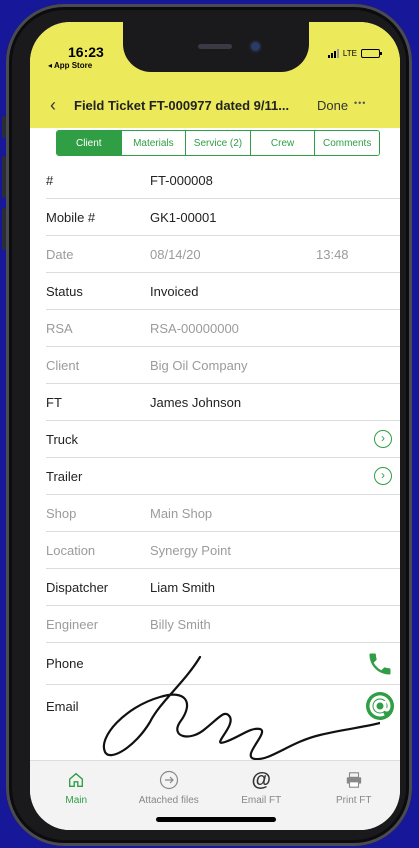 The image size is (419, 848). What do you see at coordinates (216, 819) in the screenshot?
I see `home-indicator` at bounding box center [216, 819].